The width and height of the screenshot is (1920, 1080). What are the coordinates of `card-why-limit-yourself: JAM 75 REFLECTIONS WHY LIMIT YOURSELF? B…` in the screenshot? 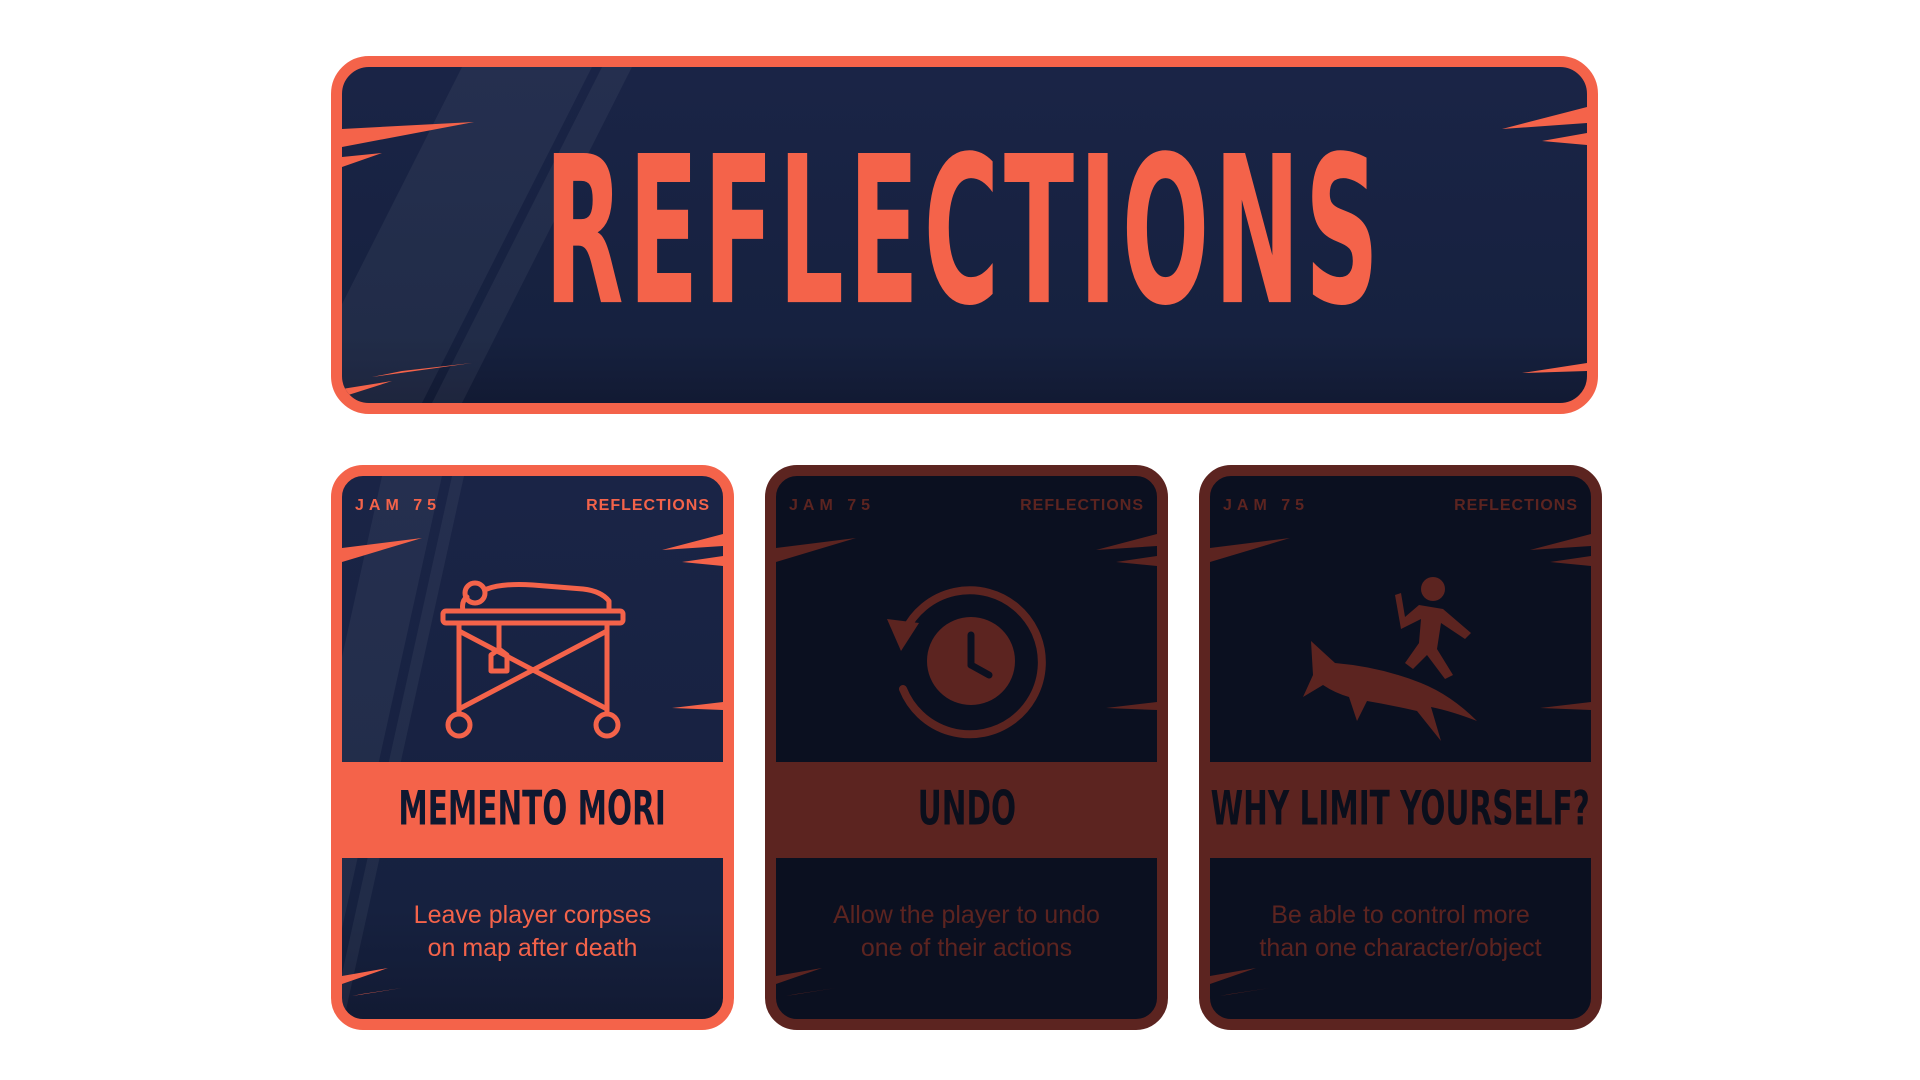 It's located at (1400, 747).